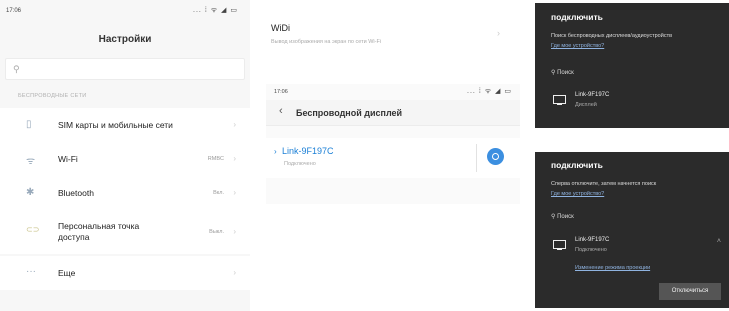 The image size is (729, 311). Describe the element at coordinates (31, 161) in the screenshot. I see `wifi-icon: ᯤ` at that location.